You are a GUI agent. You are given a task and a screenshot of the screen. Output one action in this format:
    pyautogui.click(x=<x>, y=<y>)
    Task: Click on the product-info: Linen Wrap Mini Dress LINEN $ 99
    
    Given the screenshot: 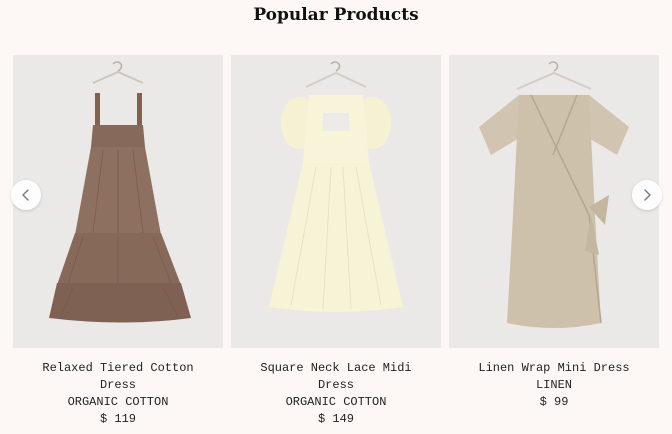 What is the action you would take?
    pyautogui.click(x=554, y=379)
    